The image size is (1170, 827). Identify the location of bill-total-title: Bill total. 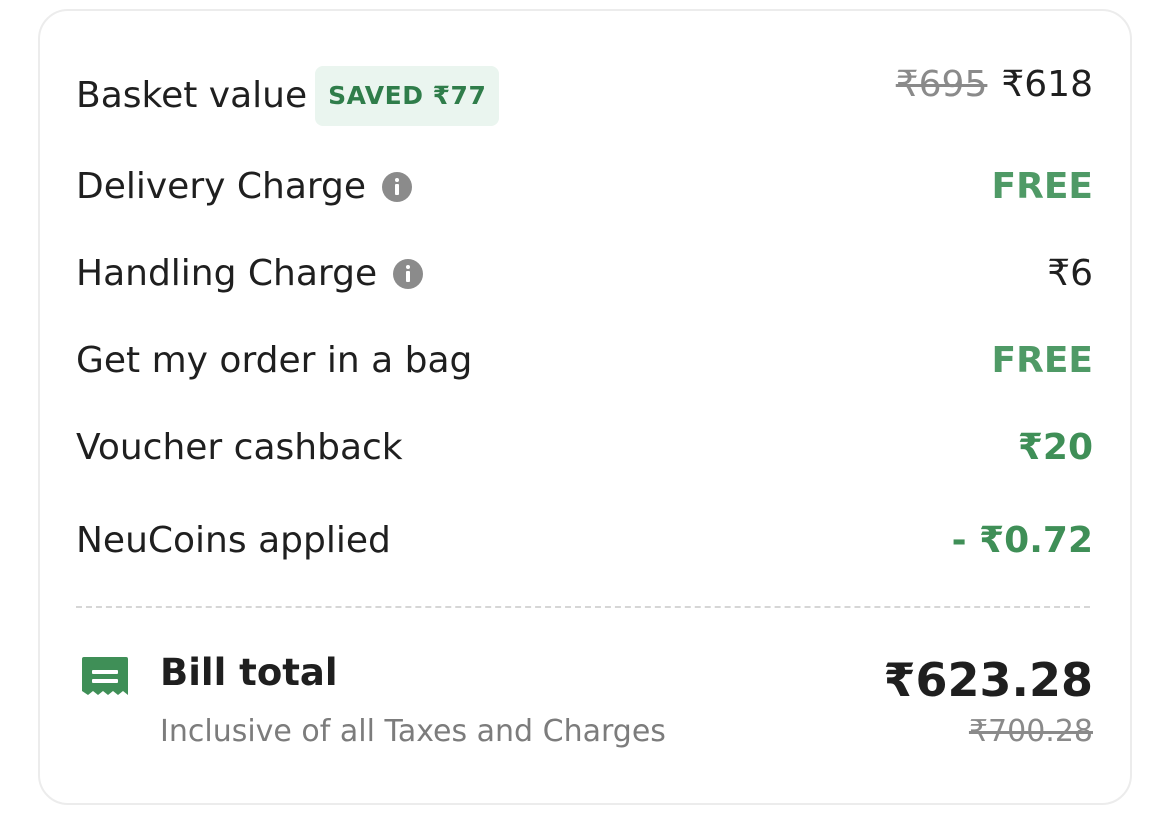
(249, 672).